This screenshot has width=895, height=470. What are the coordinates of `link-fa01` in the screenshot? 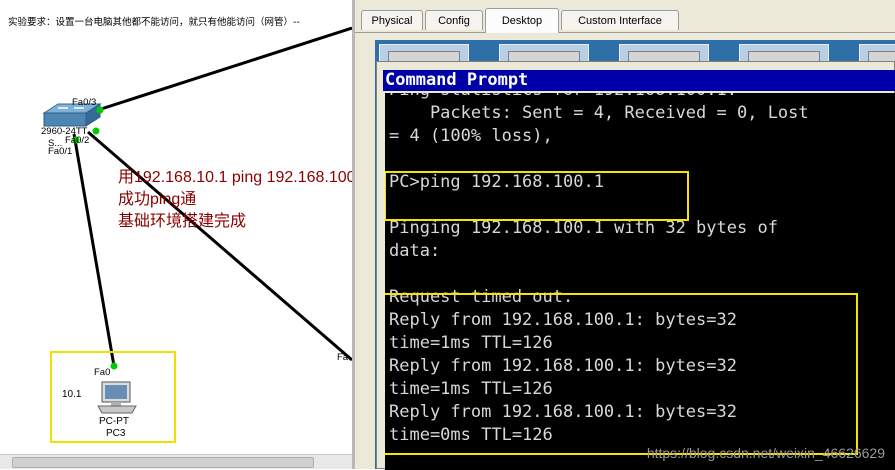 It's located at (94, 250).